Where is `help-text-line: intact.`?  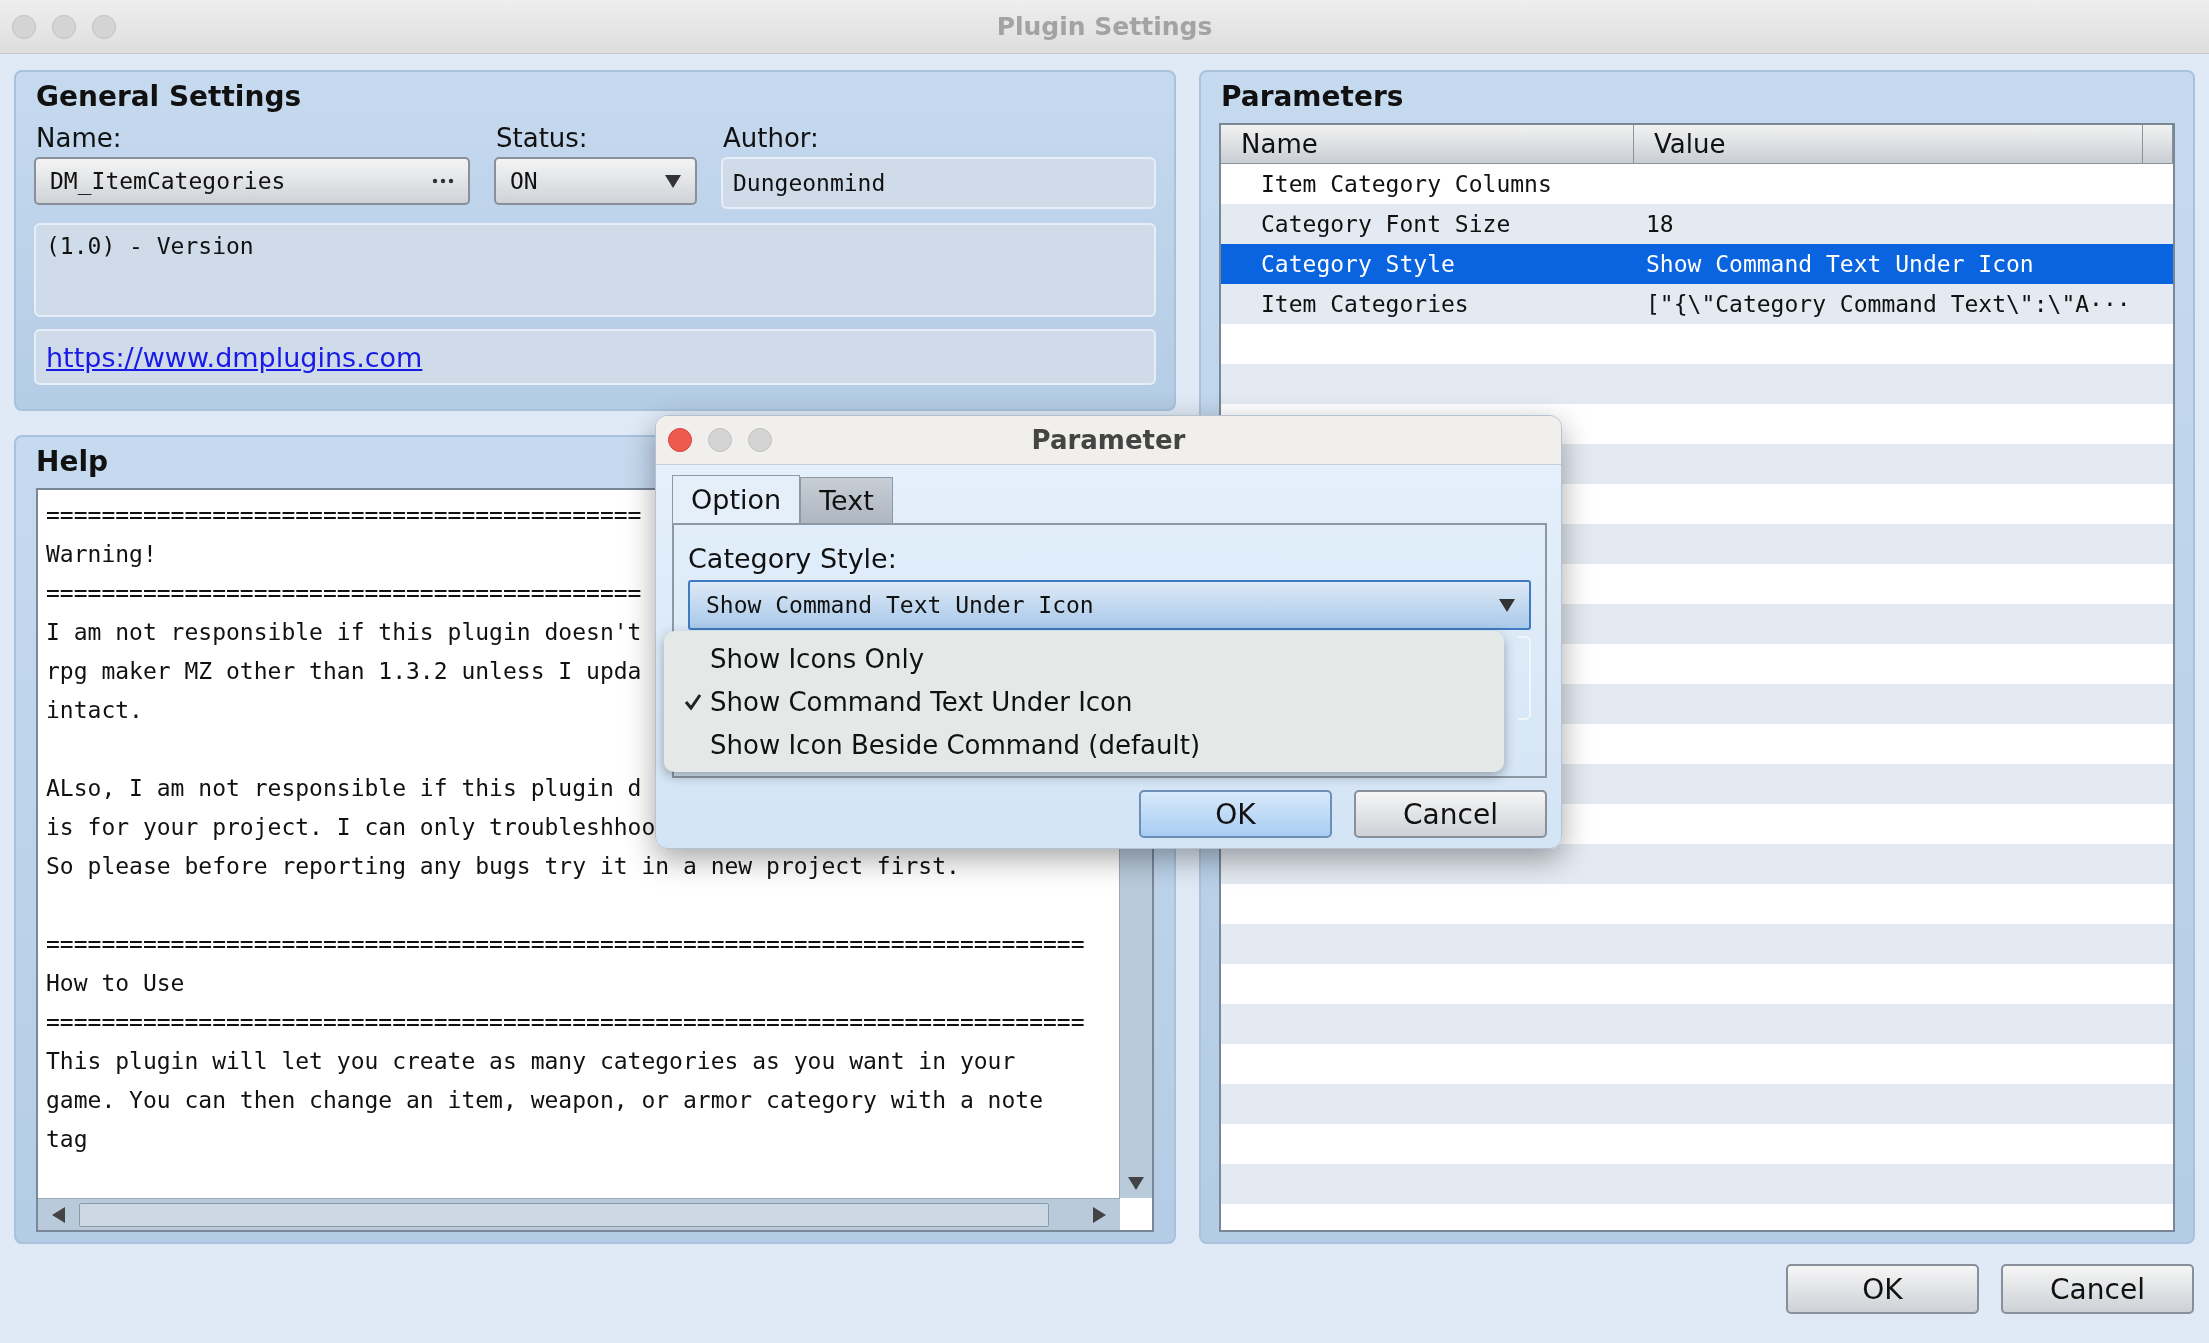
help-text-line: intact. is located at coordinates (94, 710).